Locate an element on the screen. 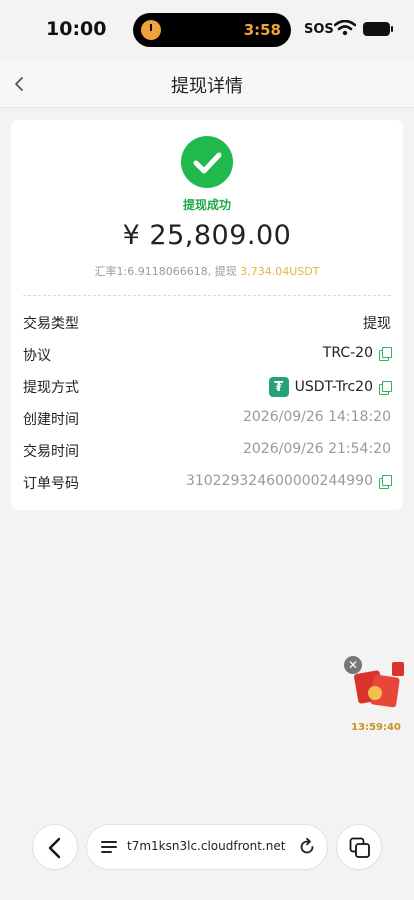 Image resolution: width=414 pixels, height=900 pixels. nav-header: 提现详情 is located at coordinates (207, 84).